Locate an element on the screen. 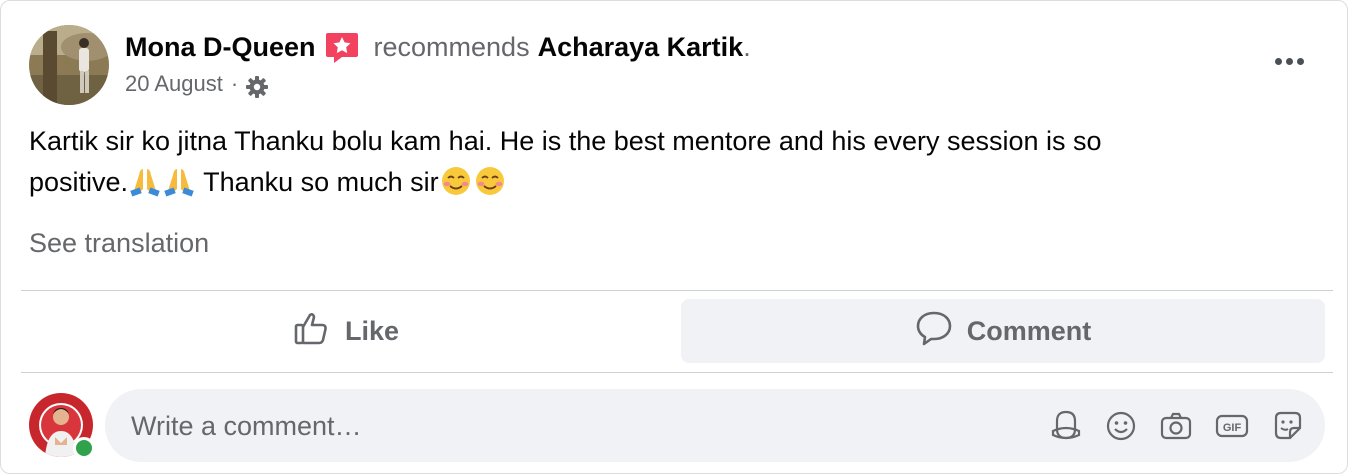  sticker-icon is located at coordinates (1288, 426).